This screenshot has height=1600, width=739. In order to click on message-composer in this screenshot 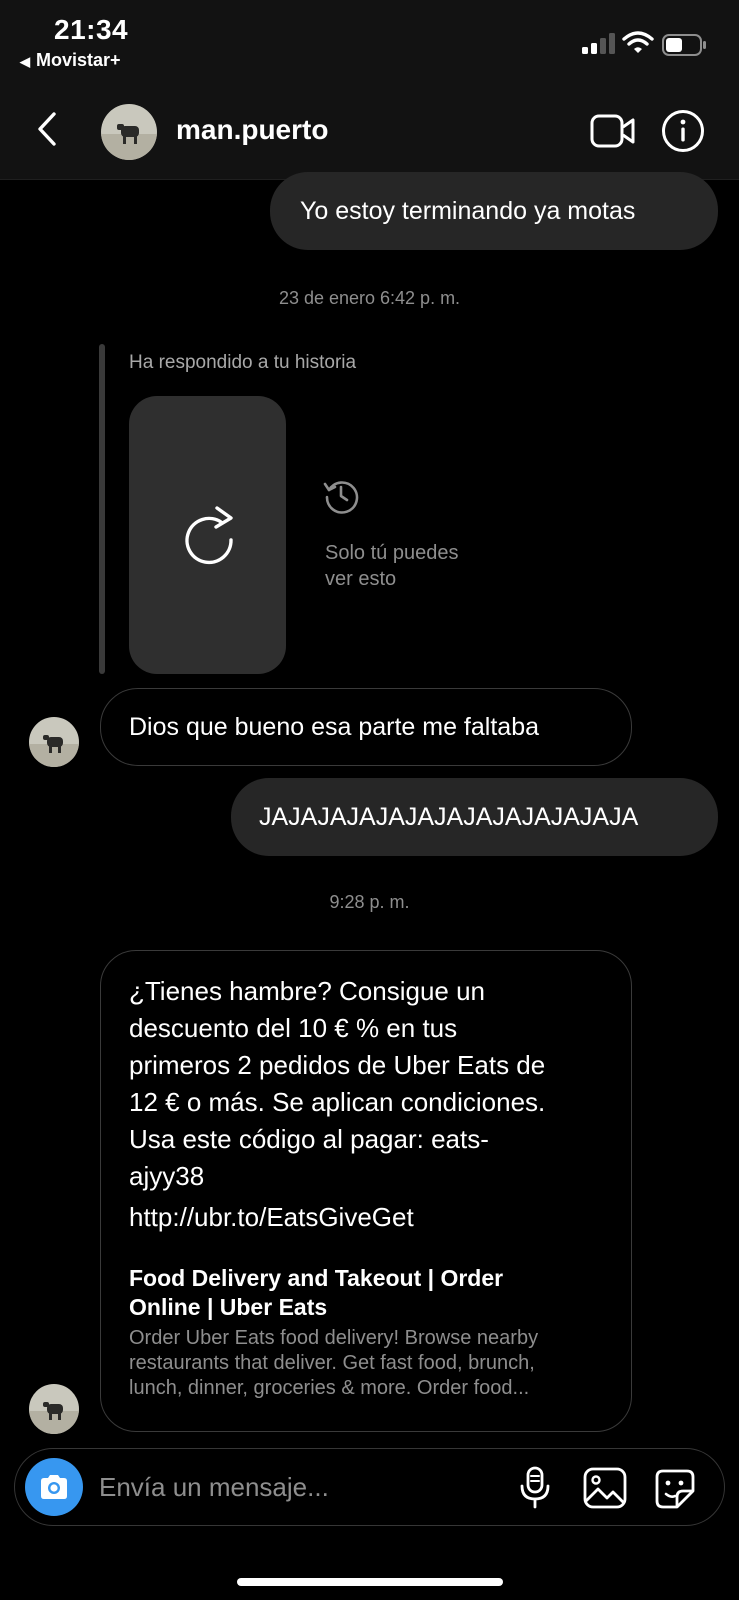, I will do `click(369, 1487)`.